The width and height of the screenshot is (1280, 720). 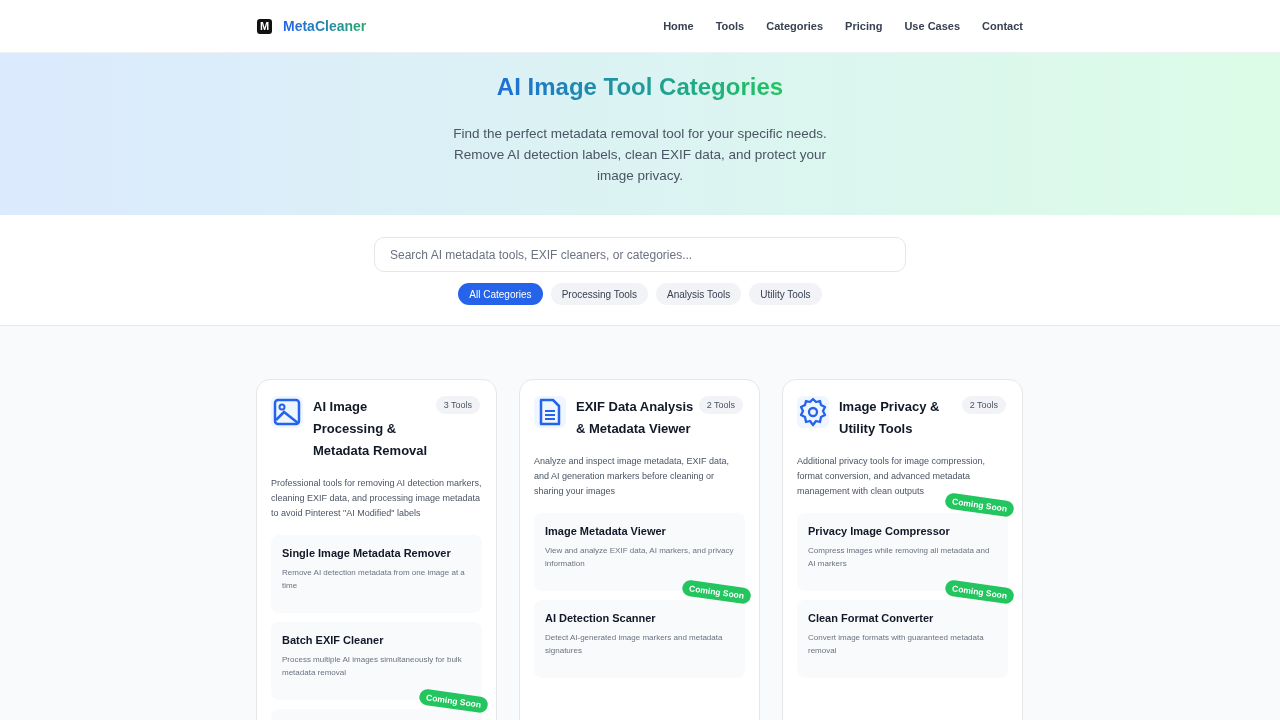 I want to click on tool-description: Compress images while removing all metadata and AI markers, so click(x=899, y=557).